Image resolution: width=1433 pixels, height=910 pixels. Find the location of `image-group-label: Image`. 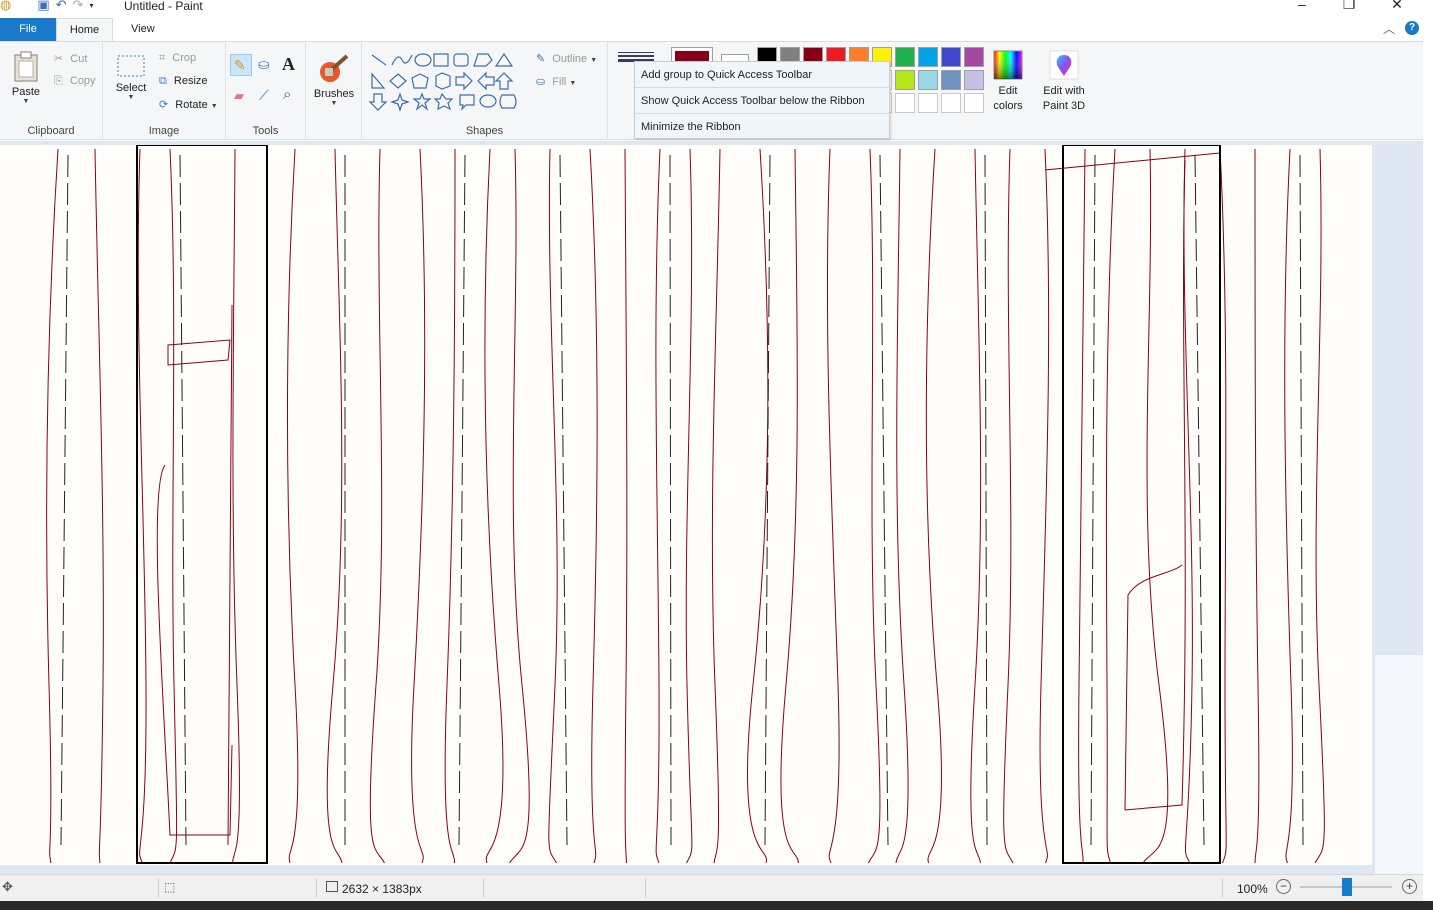

image-group-label: Image is located at coordinates (164, 131).